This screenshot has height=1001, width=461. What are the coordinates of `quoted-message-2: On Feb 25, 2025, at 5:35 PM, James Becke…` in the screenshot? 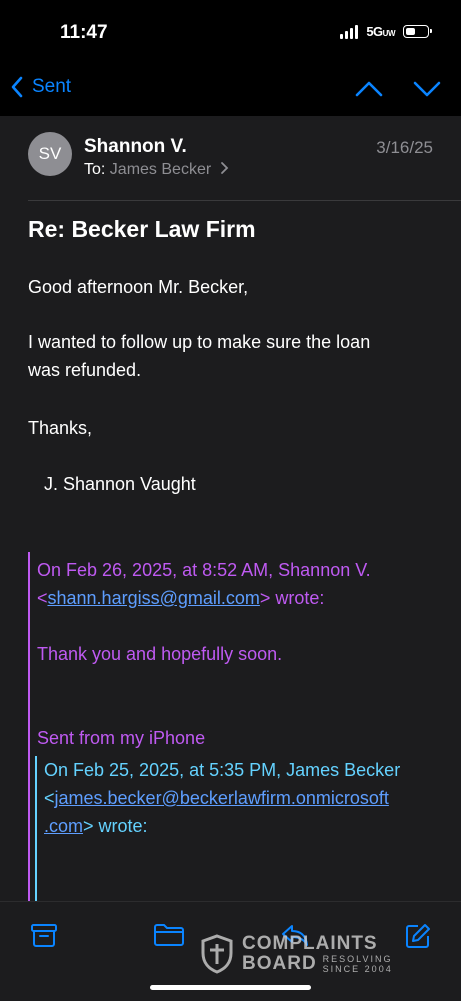 It's located at (248, 828).